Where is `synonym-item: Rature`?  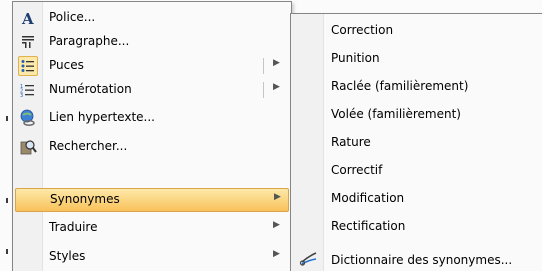
synonym-item: Rature is located at coordinates (417, 142).